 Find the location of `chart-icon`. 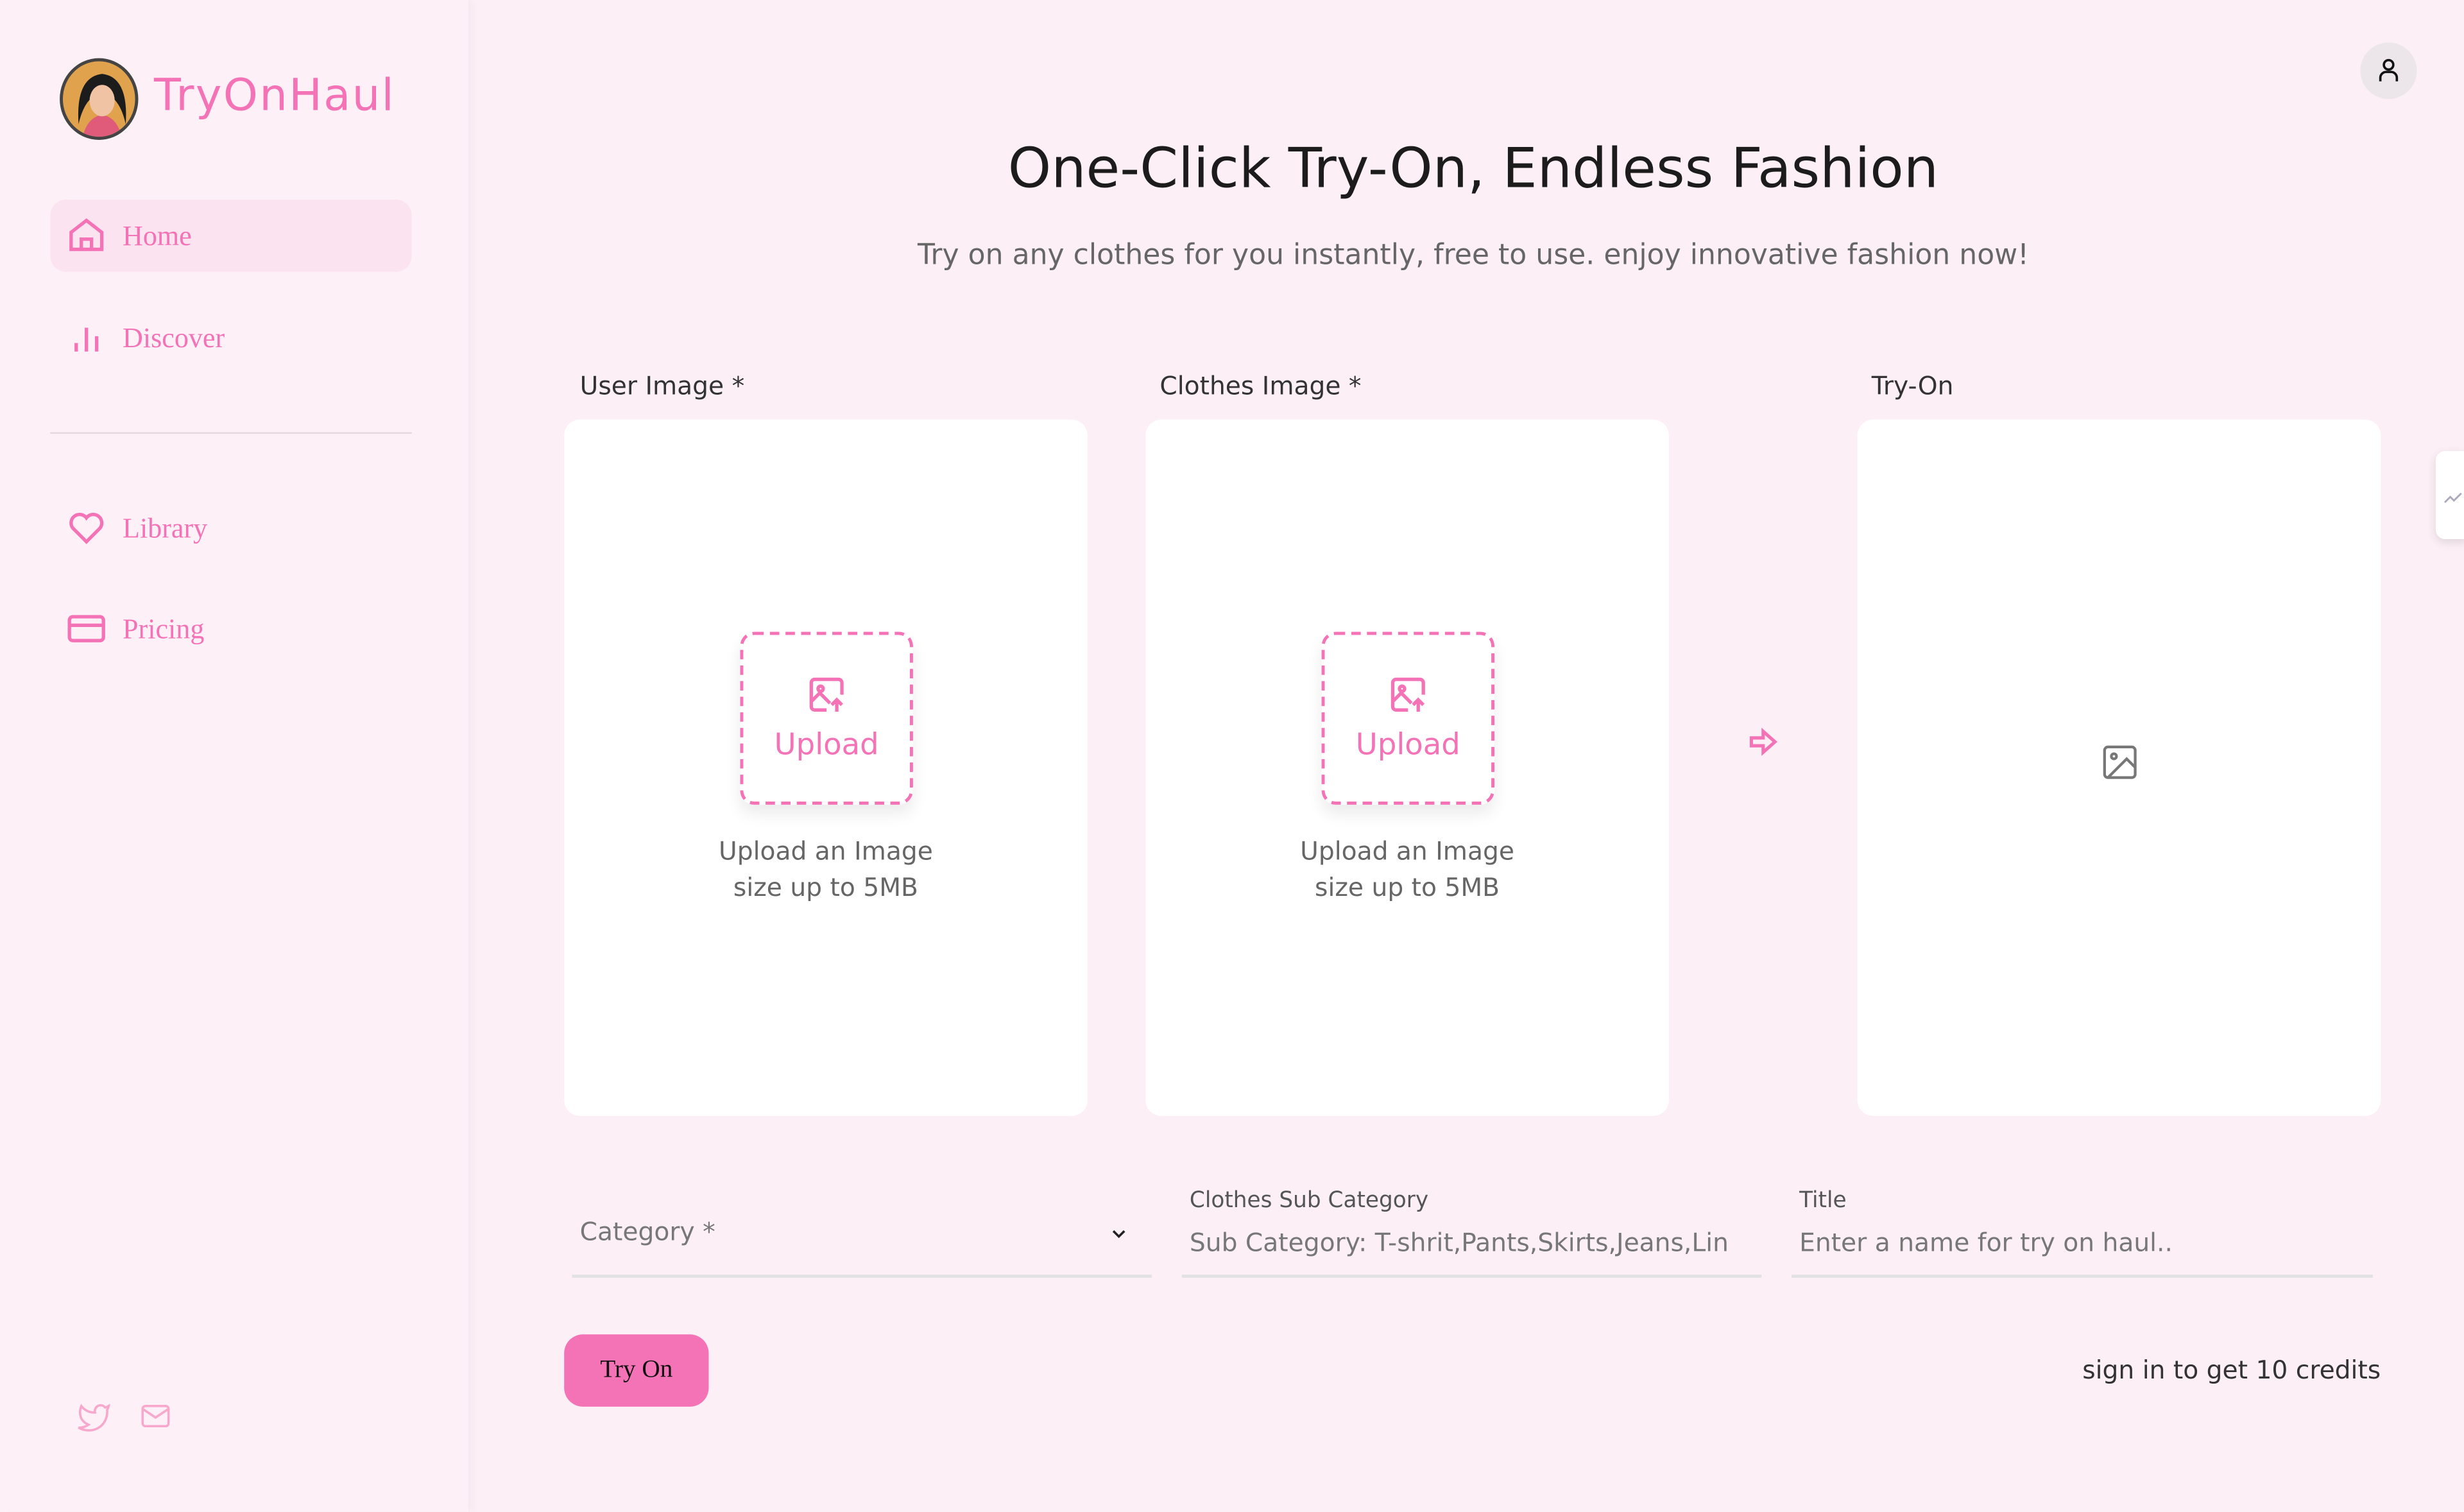

chart-icon is located at coordinates (2453, 497).